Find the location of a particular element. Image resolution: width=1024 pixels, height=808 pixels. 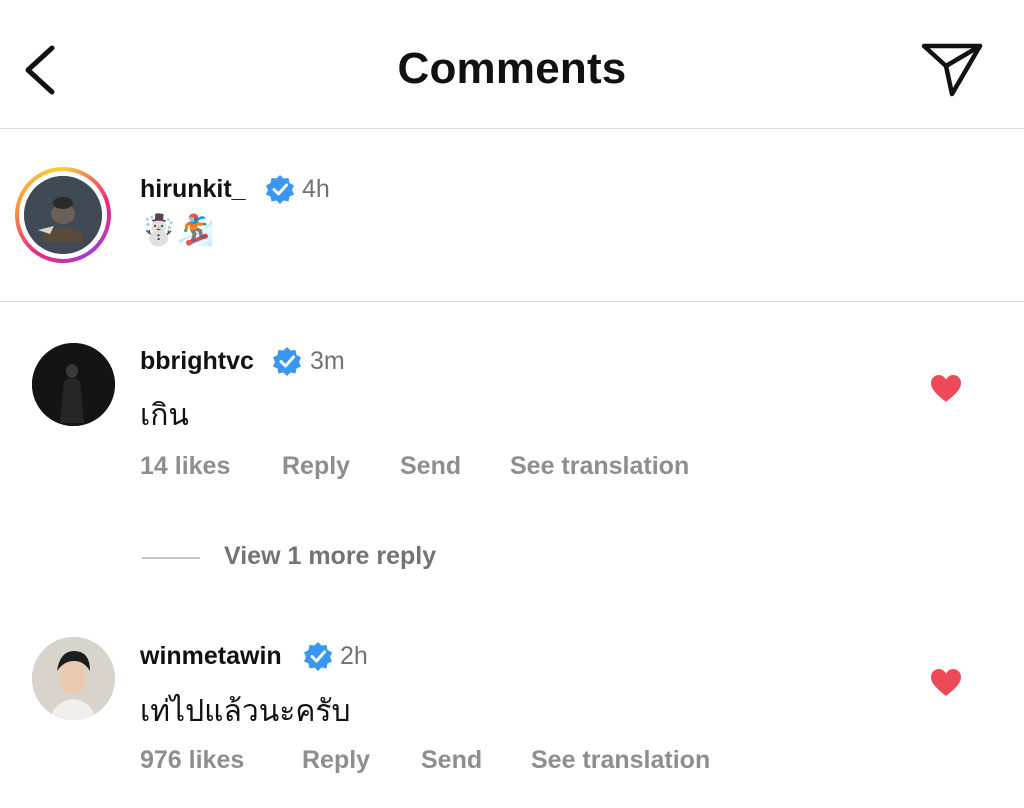

page-title: Comments is located at coordinates (512, 68).